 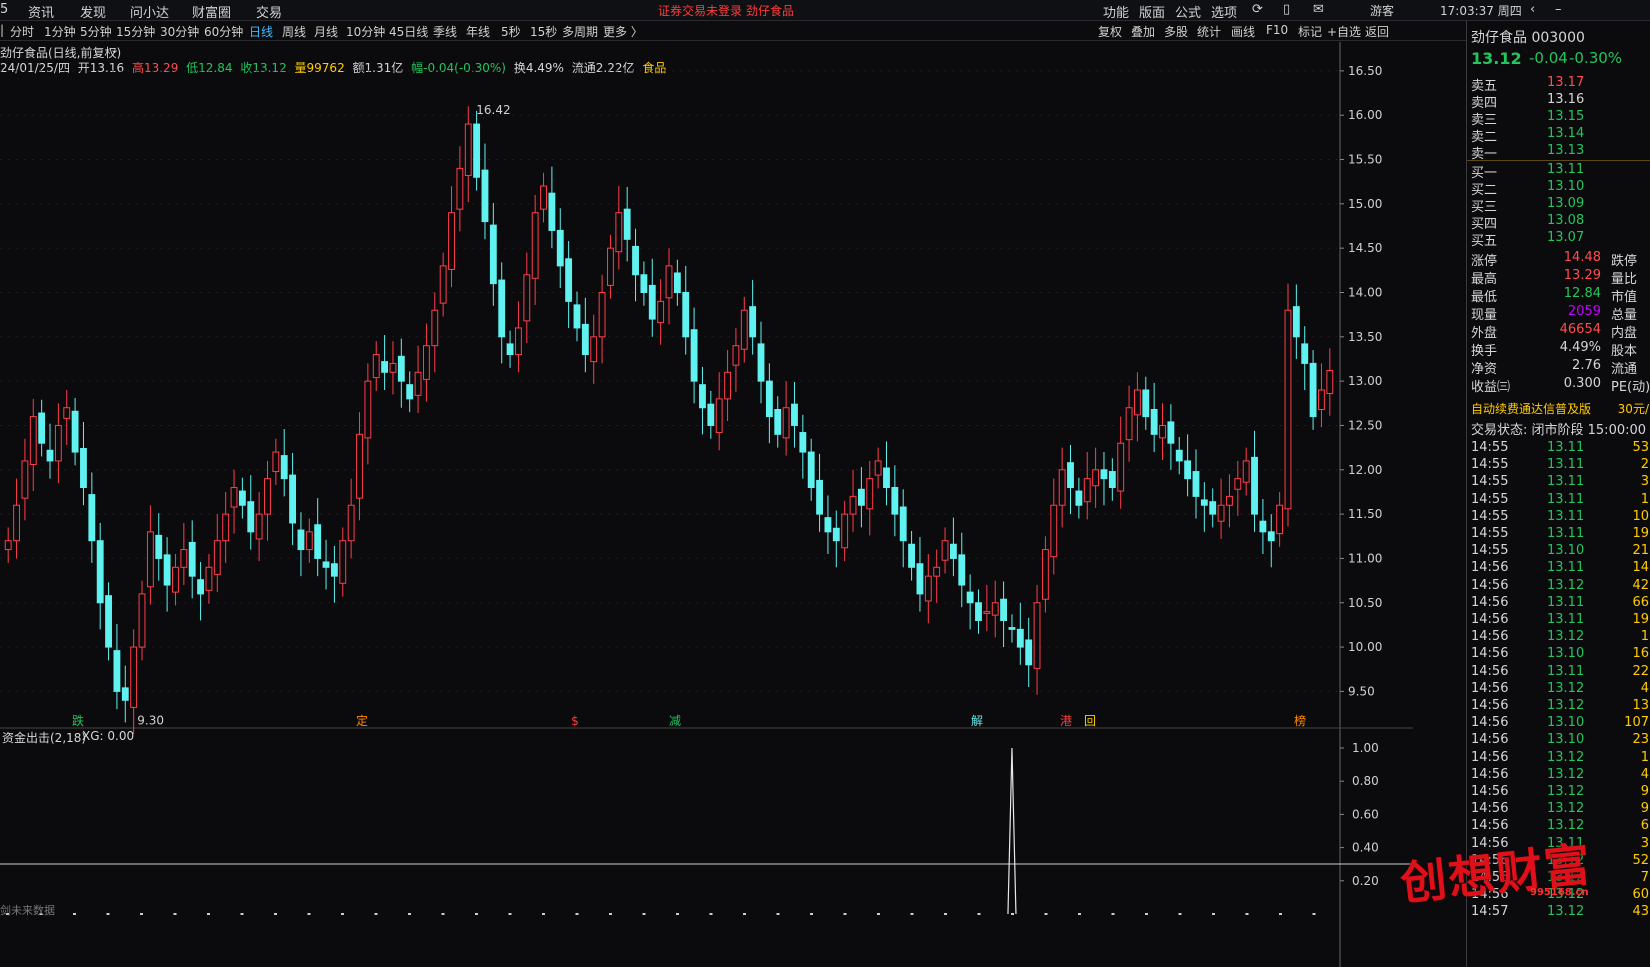 I want to click on tab-period-timeshare: 分时, so click(x=22, y=31).